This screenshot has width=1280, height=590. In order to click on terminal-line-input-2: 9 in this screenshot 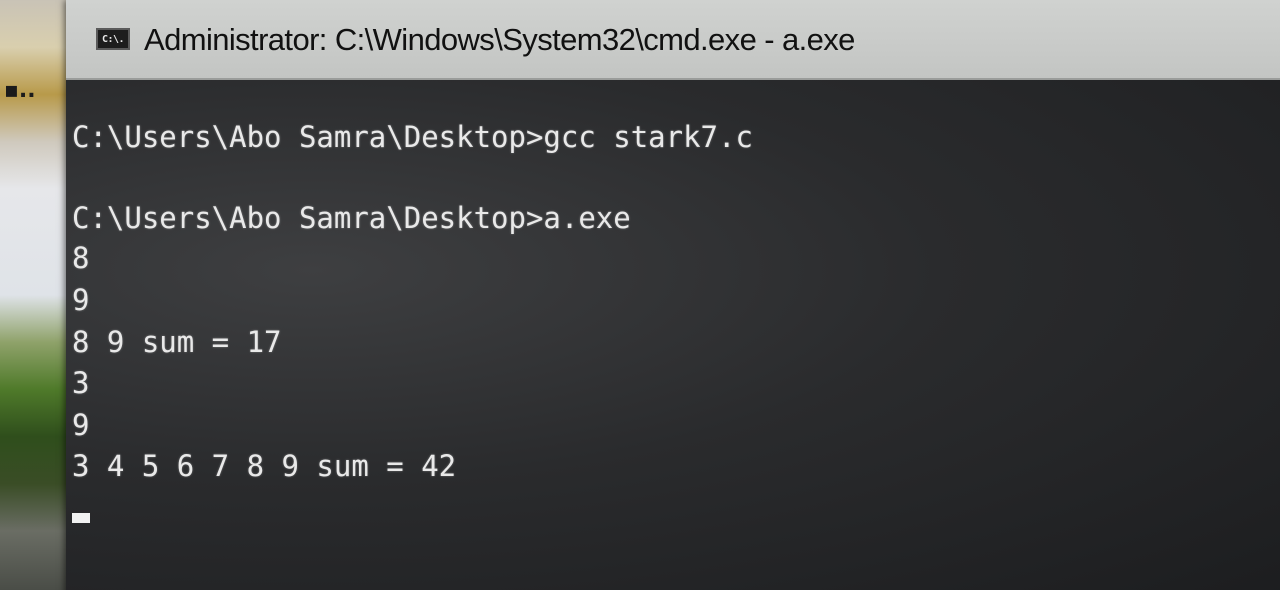, I will do `click(81, 300)`.